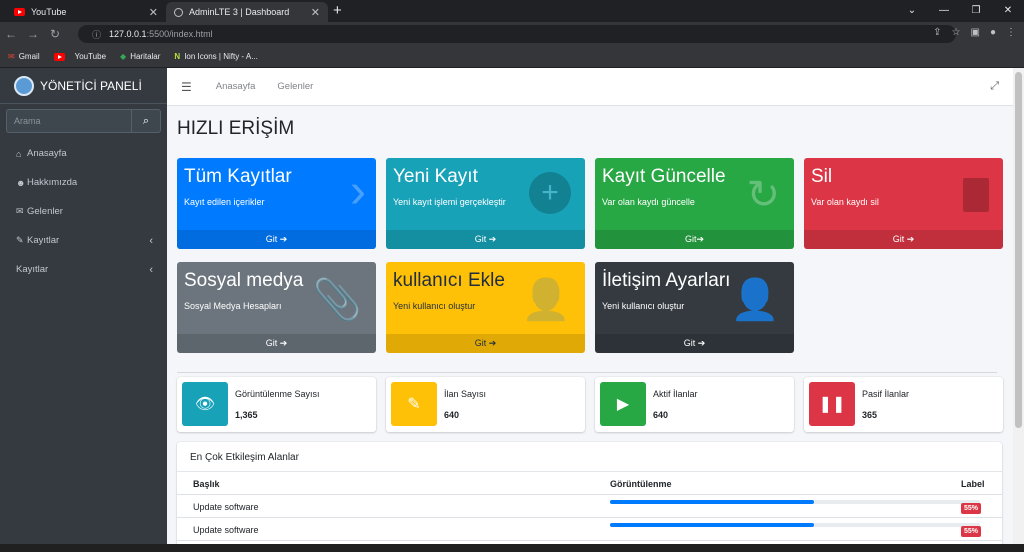 Image resolution: width=1024 pixels, height=552 pixels. Describe the element at coordinates (666, 280) in the screenshot. I see `card-title: İletişim Ayarları` at that location.